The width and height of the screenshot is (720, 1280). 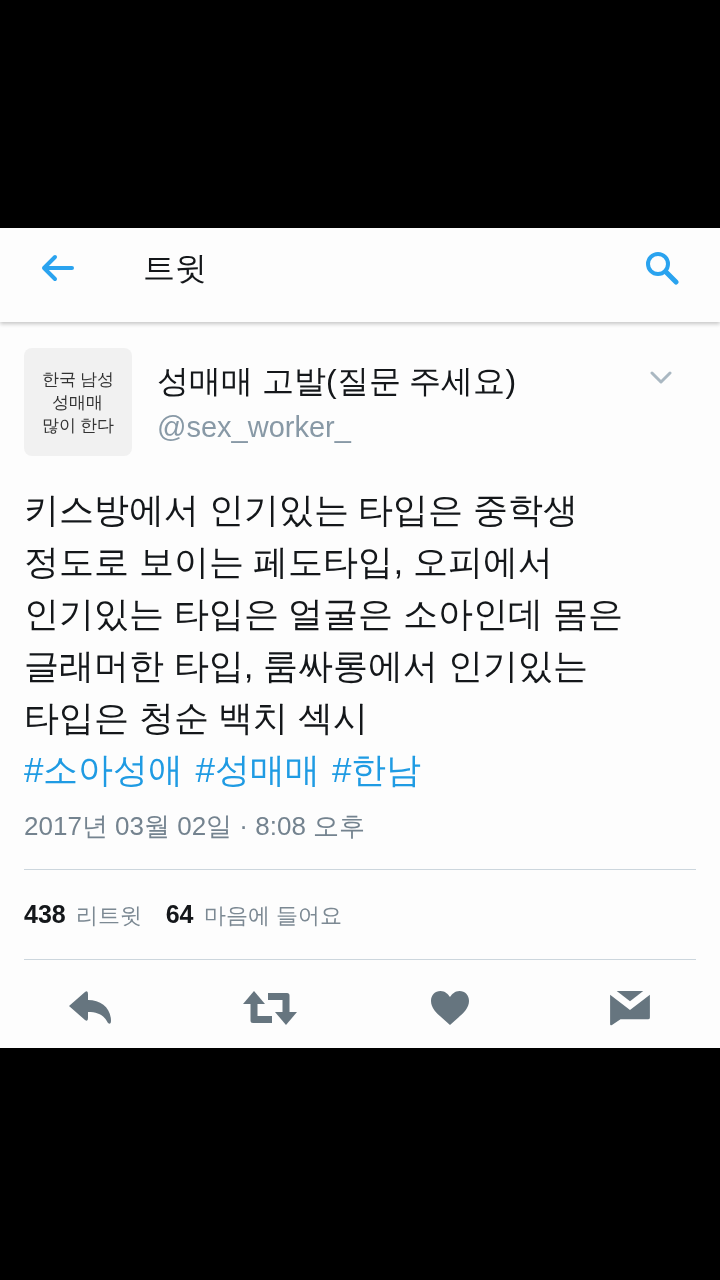 What do you see at coordinates (195, 826) in the screenshot?
I see `tweet-timestamp: 2017년 03월 02일 · 8:08 오후` at bounding box center [195, 826].